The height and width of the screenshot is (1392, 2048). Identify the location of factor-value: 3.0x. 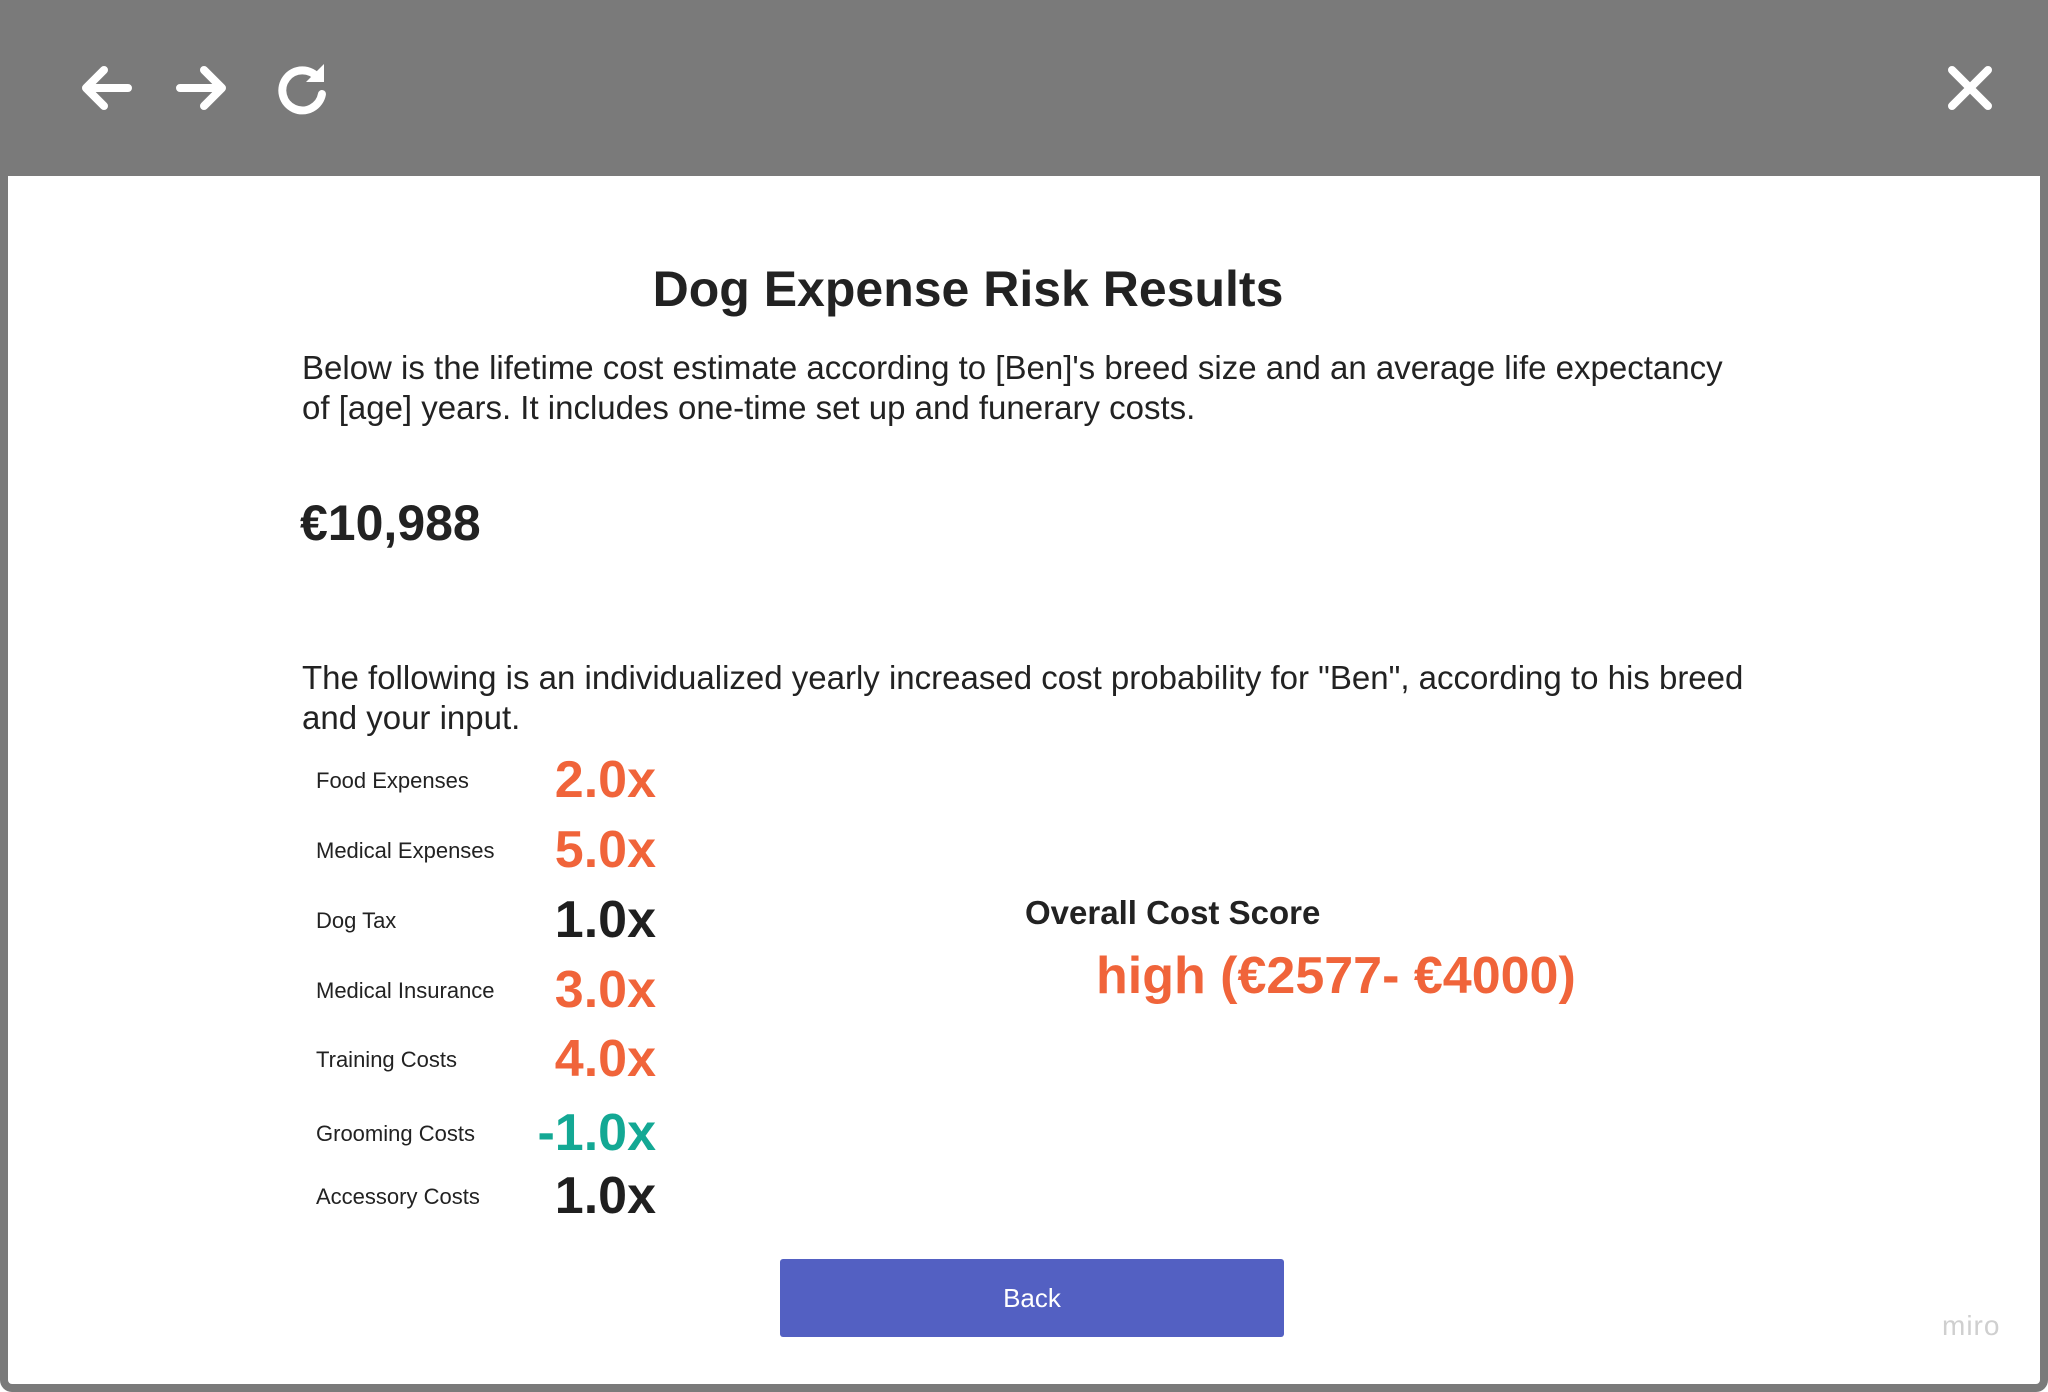
(605, 990).